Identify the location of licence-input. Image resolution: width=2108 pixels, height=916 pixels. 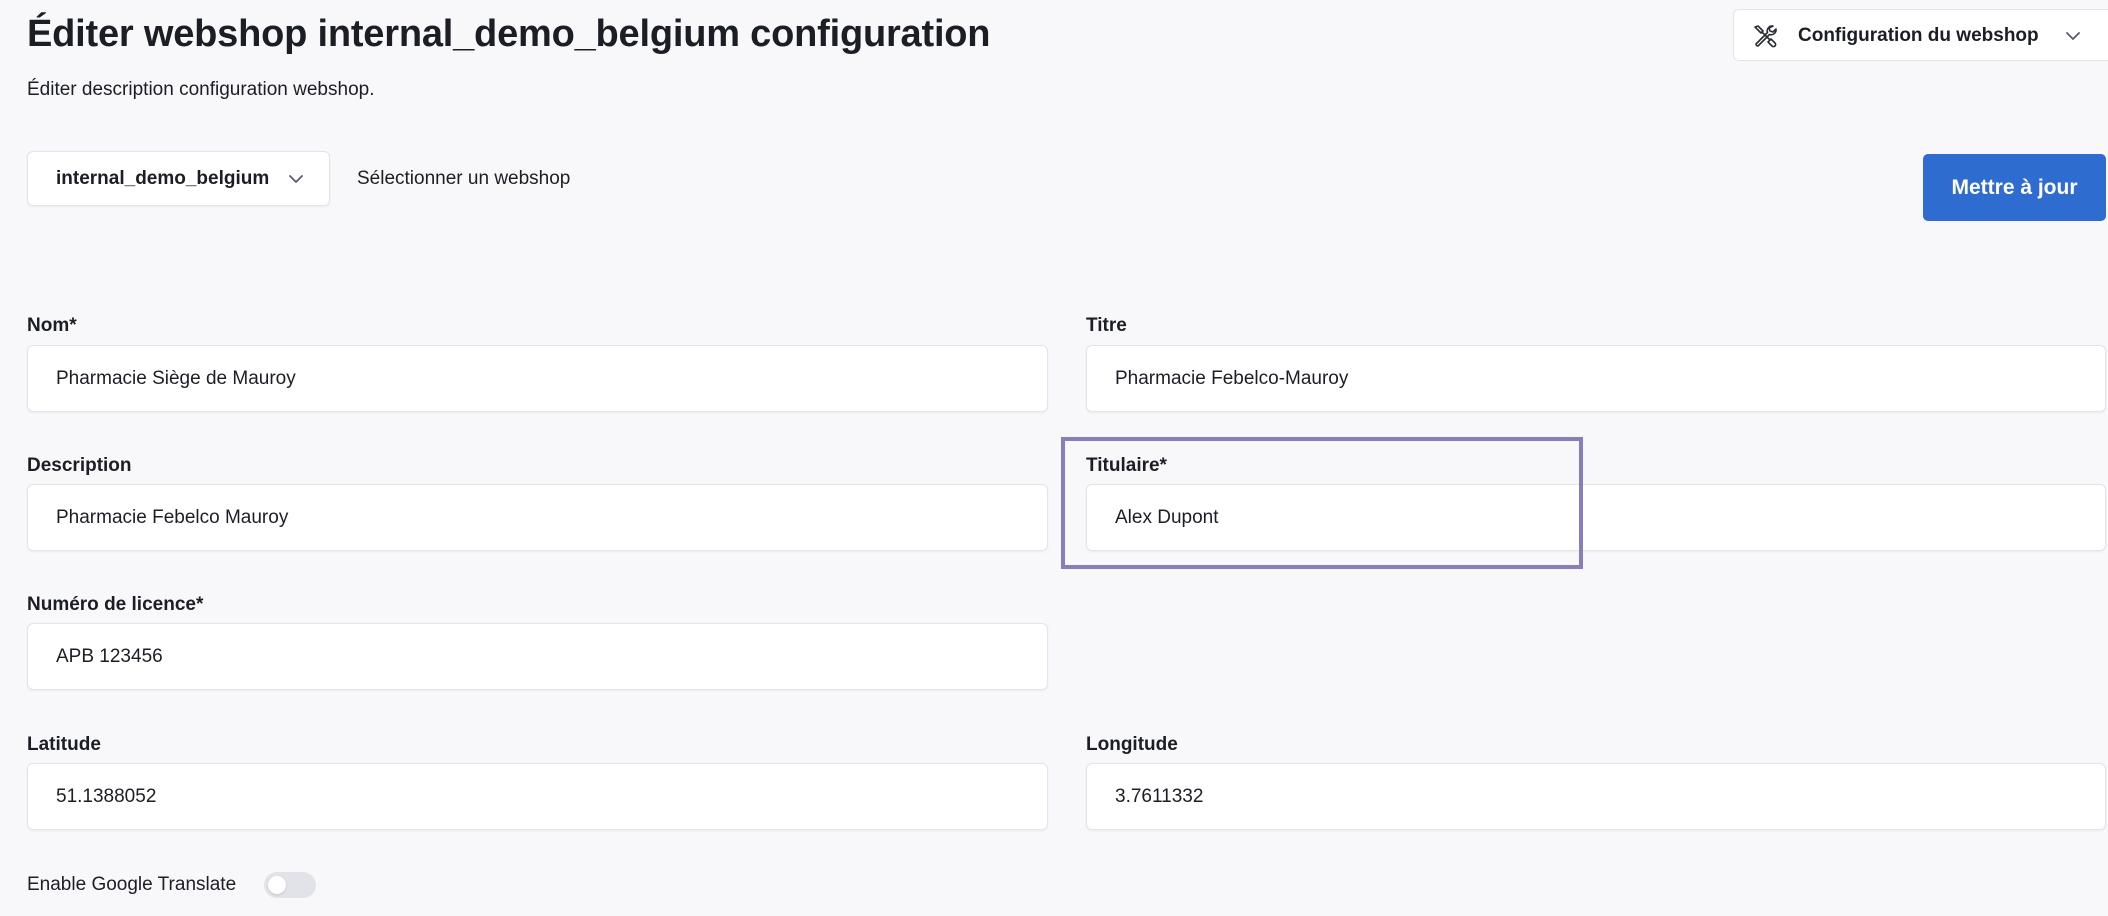
(537, 656).